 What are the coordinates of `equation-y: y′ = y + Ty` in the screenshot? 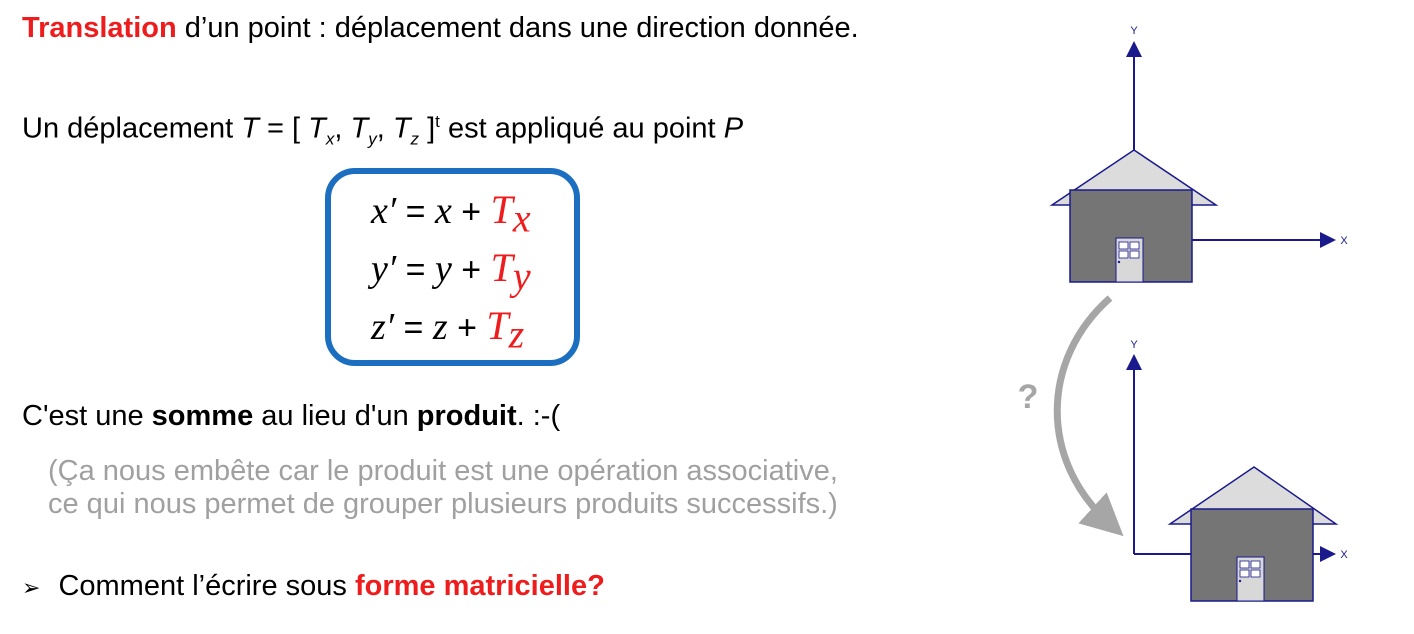 It's located at (451, 272).